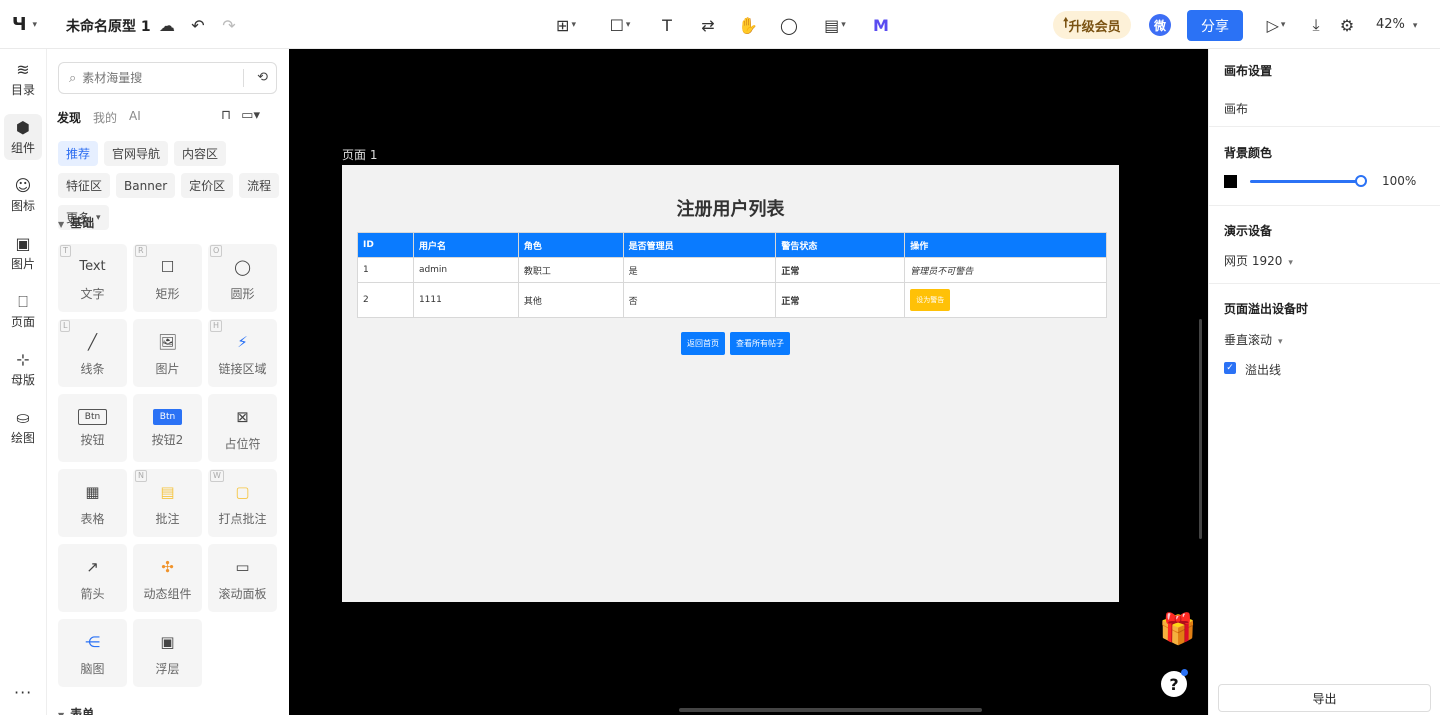  What do you see at coordinates (699, 300) in the screenshot?
I see `cell-admin: 否` at bounding box center [699, 300].